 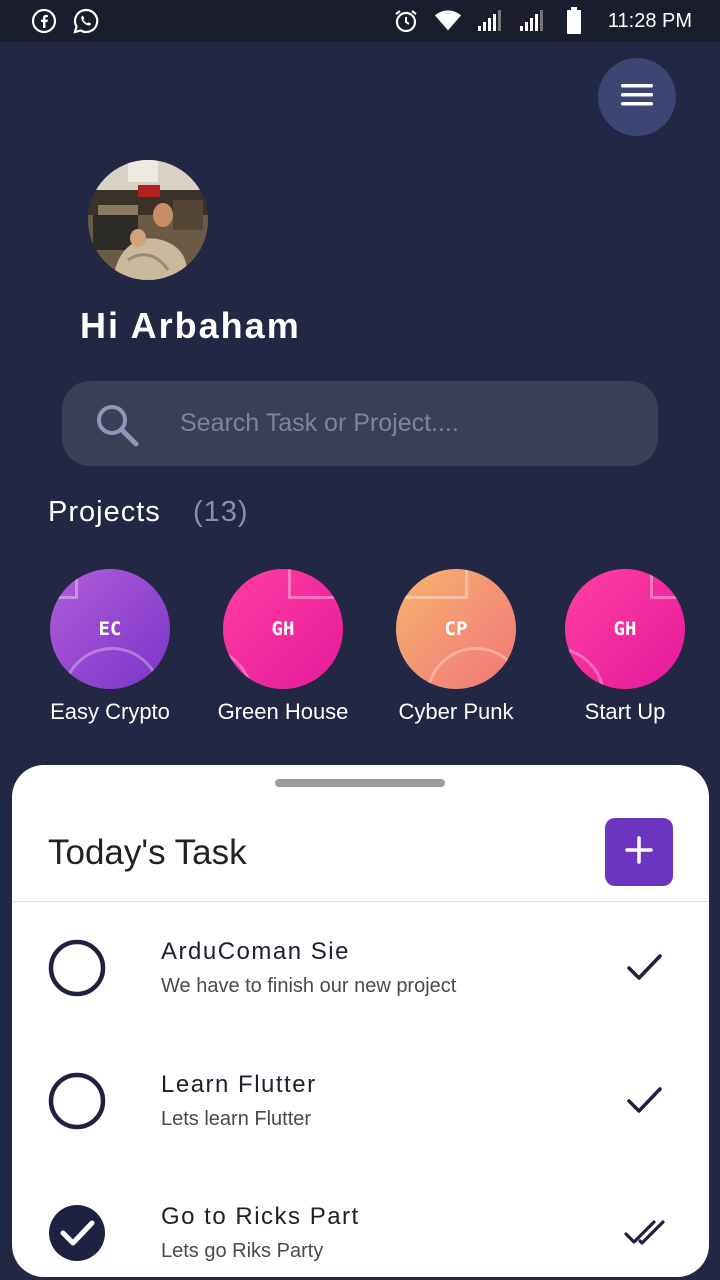 What do you see at coordinates (309, 986) in the screenshot?
I see `task-subtitle: We have to finish our new project` at bounding box center [309, 986].